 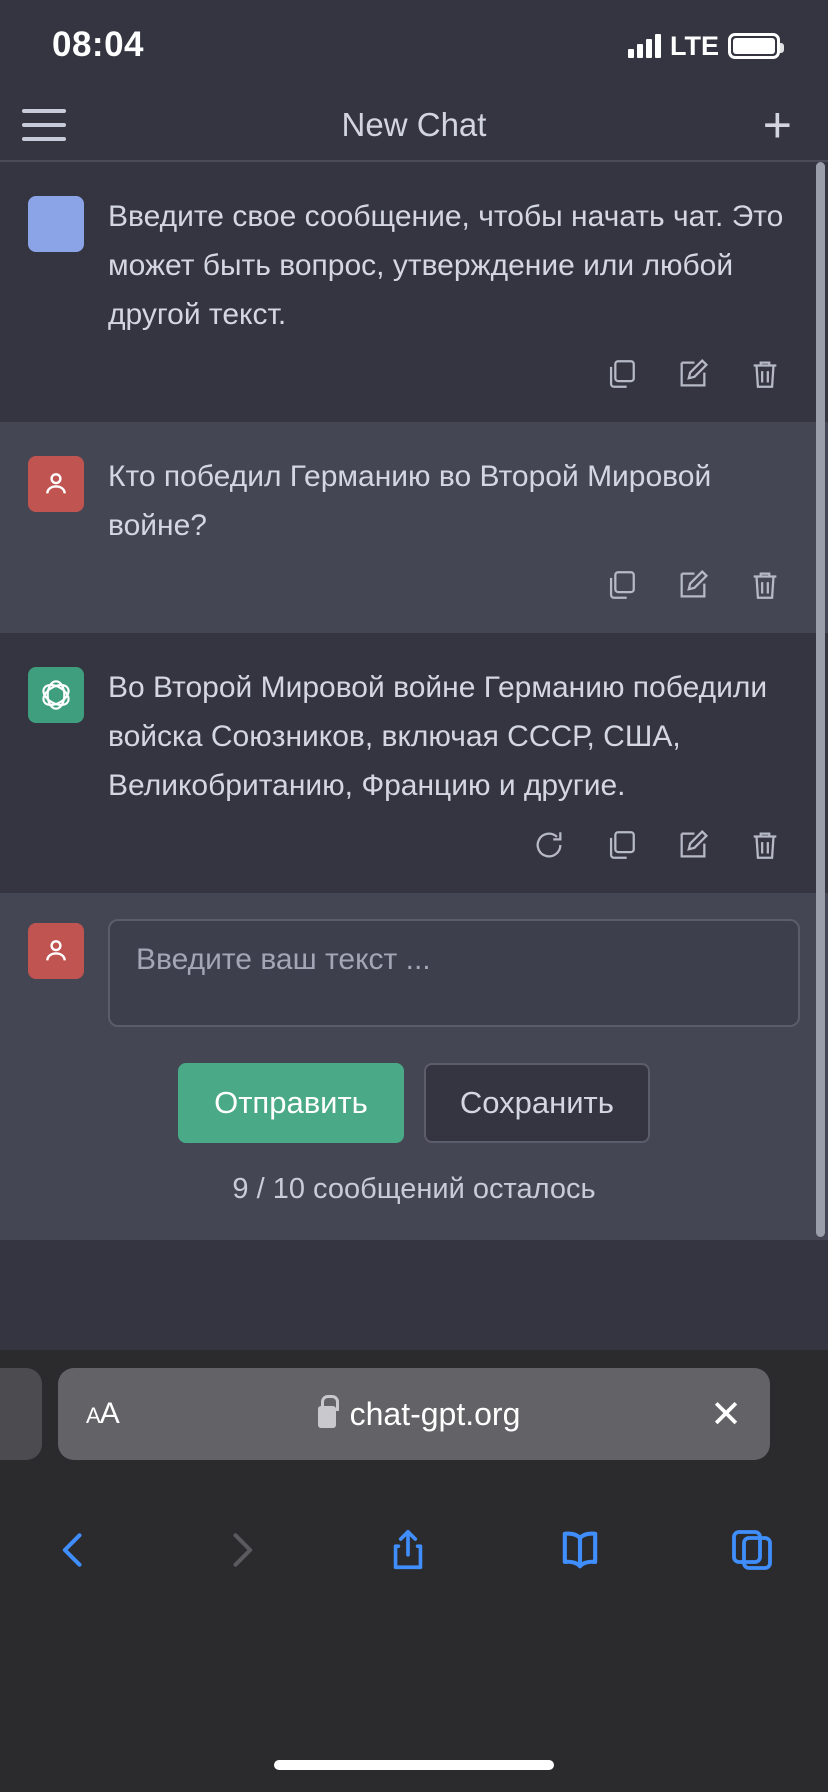 What do you see at coordinates (536, 1103) in the screenshot?
I see `save-button: Сохранить` at bounding box center [536, 1103].